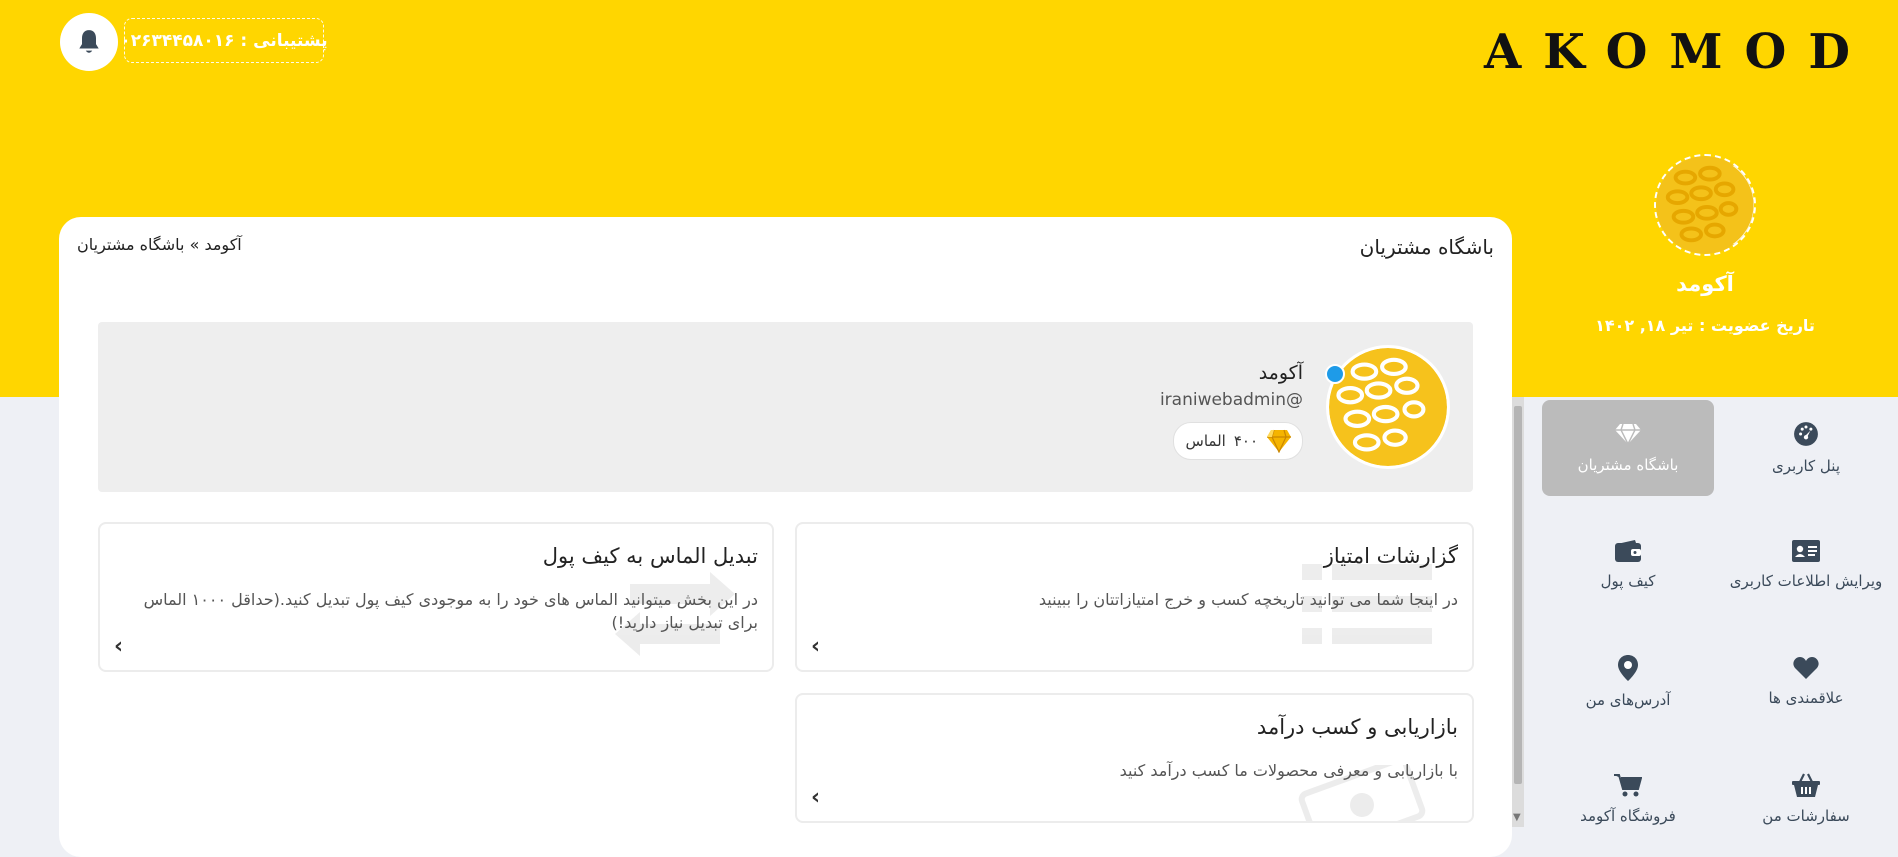 This screenshot has width=1898, height=857. I want to click on id-card-icon, so click(1806, 551).